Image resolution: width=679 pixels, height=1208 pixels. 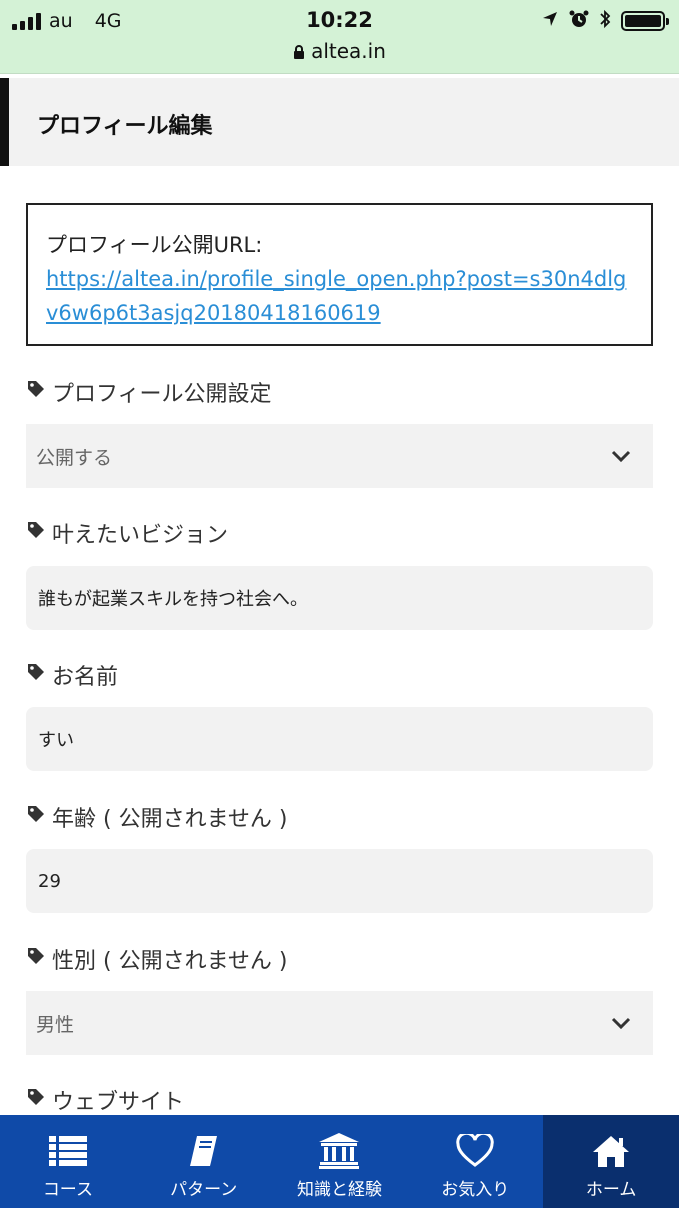 I want to click on battery-icon, so click(x=645, y=21).